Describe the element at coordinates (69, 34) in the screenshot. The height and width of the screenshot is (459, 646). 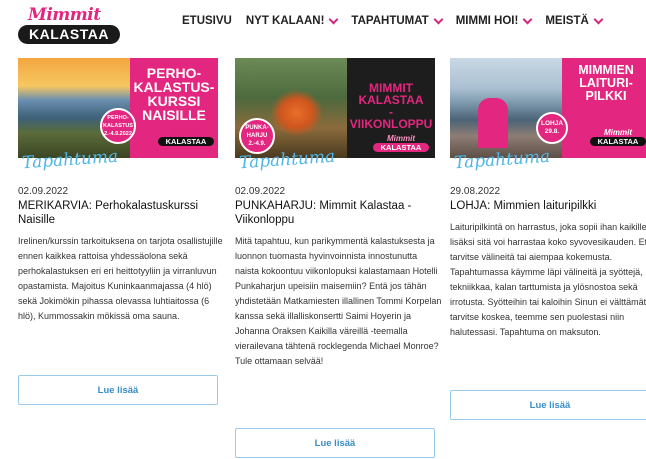
I see `logo-bottom-text: KALASTAA` at that location.